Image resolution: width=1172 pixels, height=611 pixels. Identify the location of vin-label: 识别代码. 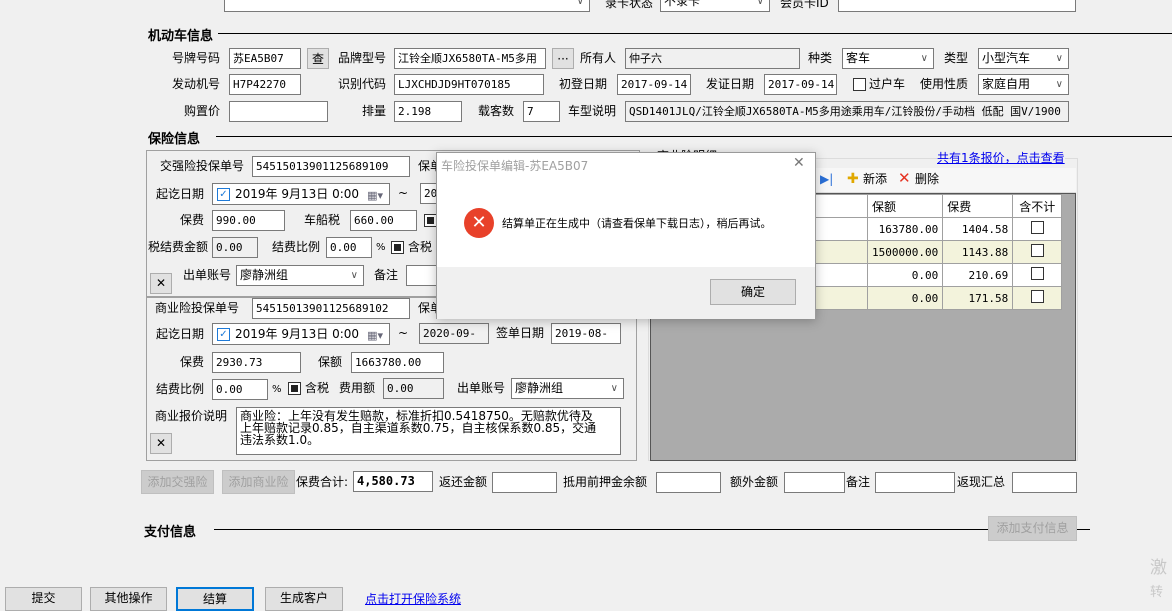
(362, 84).